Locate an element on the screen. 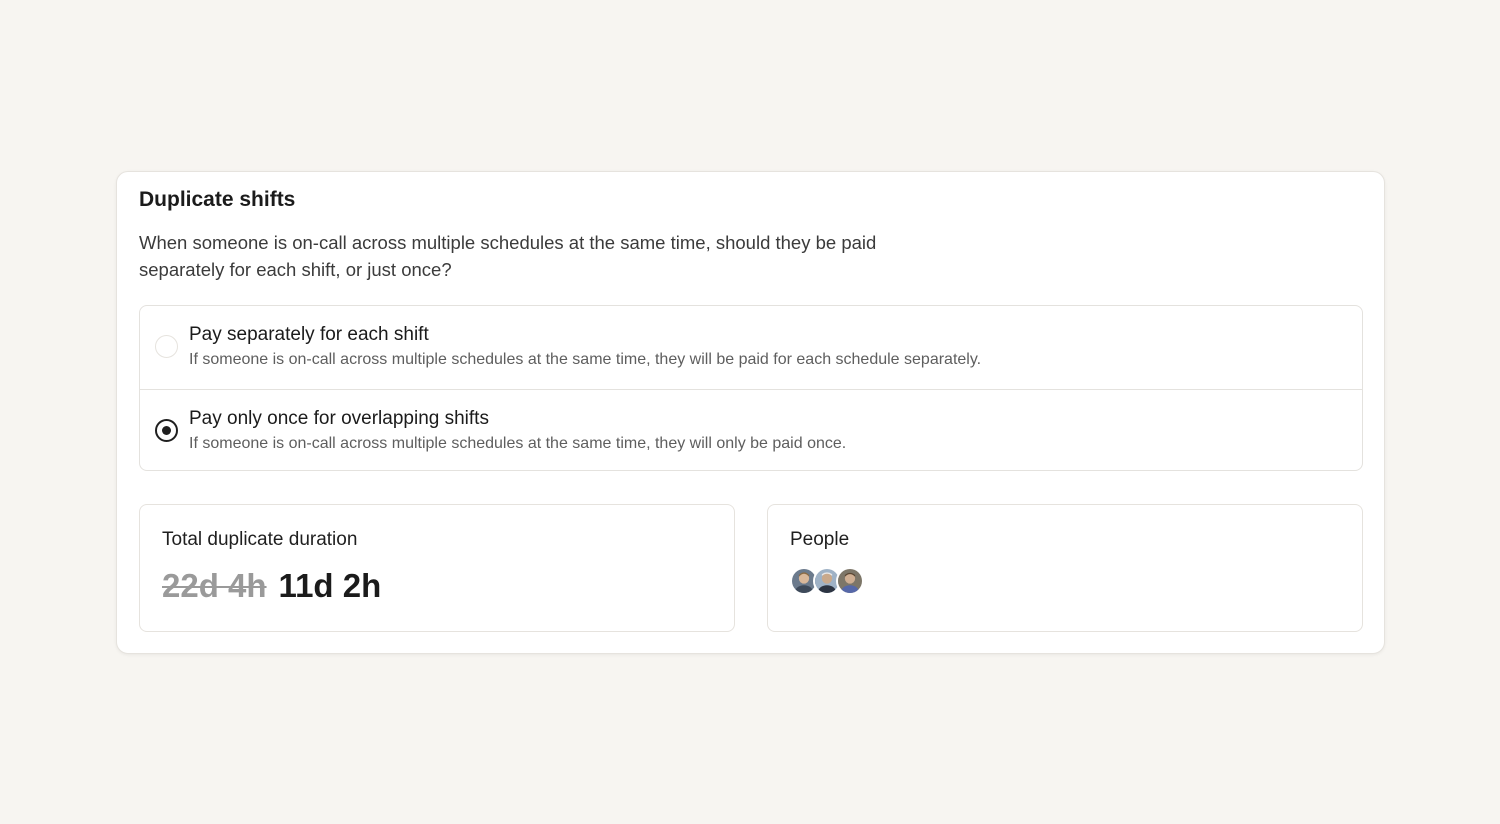 The image size is (1500, 824). option-label: Pay separately for each shift is located at coordinates (309, 334).